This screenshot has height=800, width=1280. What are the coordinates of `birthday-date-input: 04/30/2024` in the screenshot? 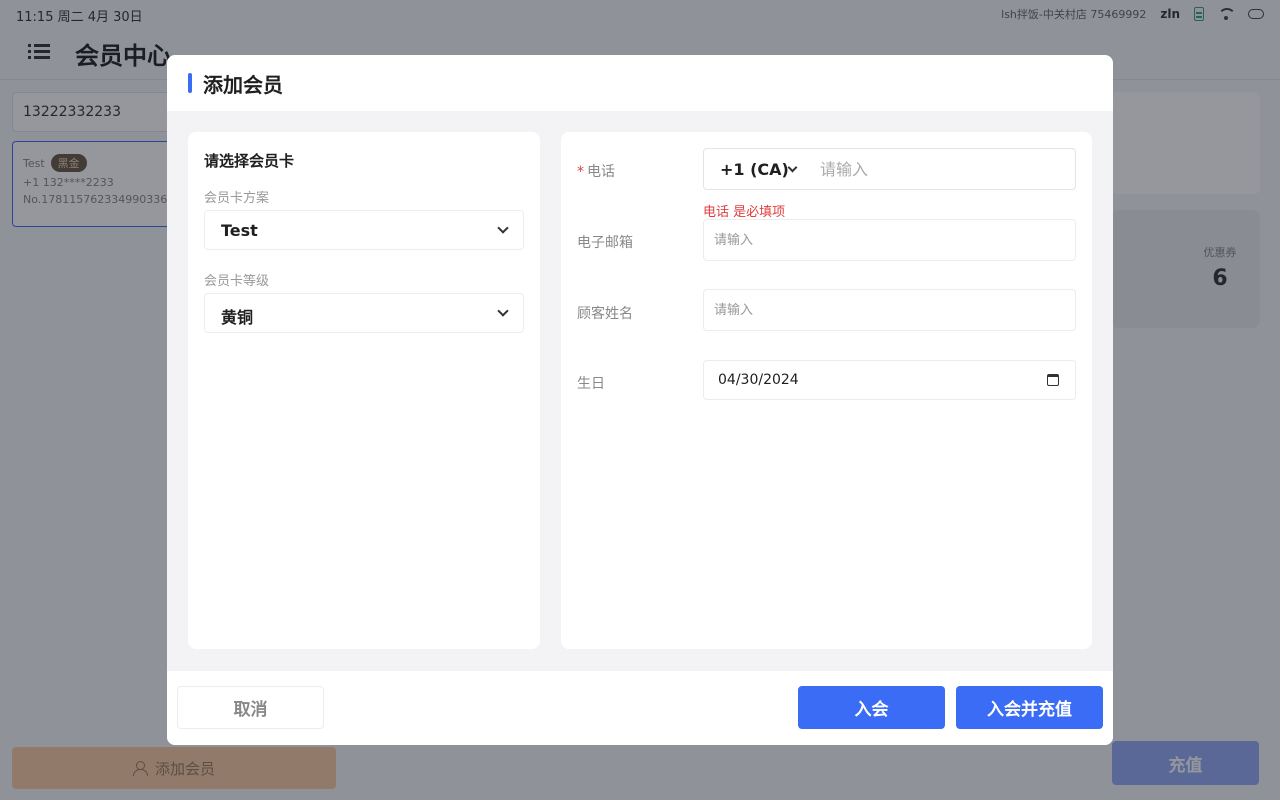 It's located at (889, 380).